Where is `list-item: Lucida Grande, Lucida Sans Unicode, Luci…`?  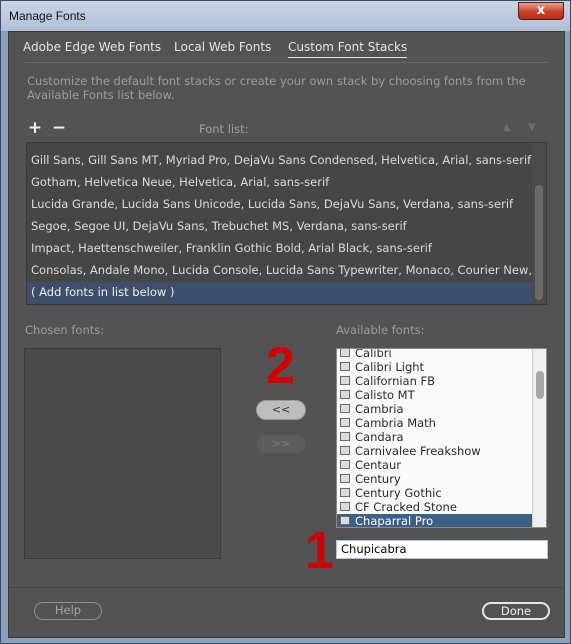 list-item: Lucida Grande, Lucida Sans Unicode, Luci… is located at coordinates (279, 205).